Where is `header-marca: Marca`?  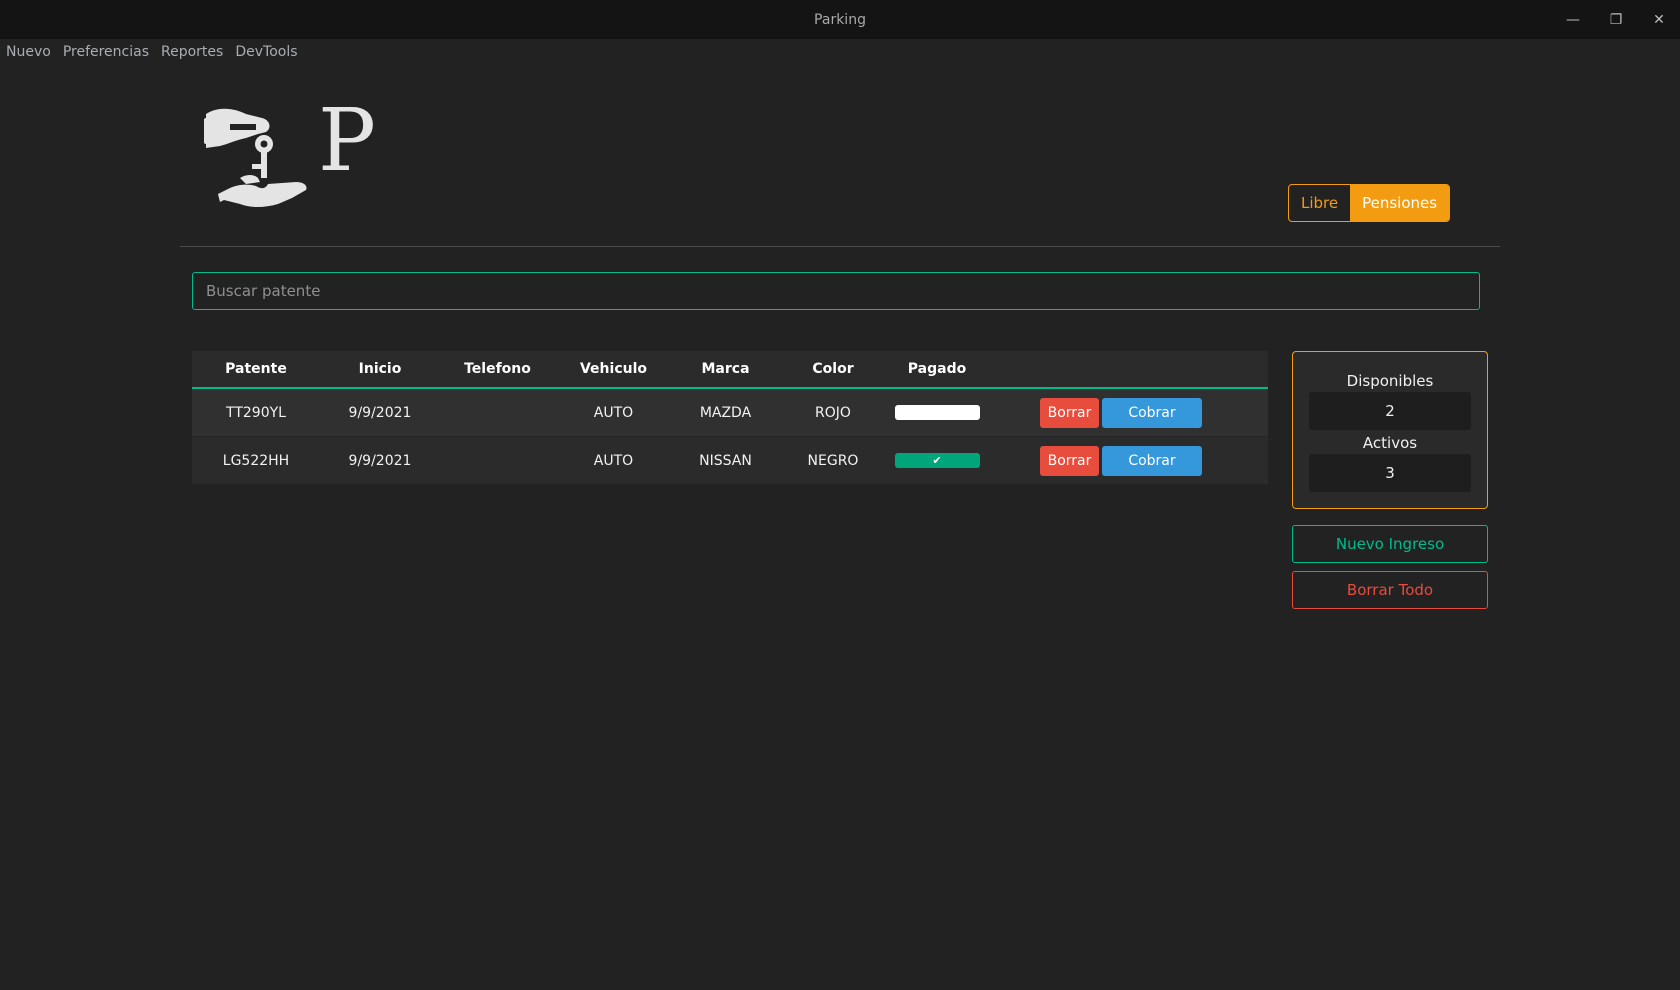
header-marca: Marca is located at coordinates (725, 369).